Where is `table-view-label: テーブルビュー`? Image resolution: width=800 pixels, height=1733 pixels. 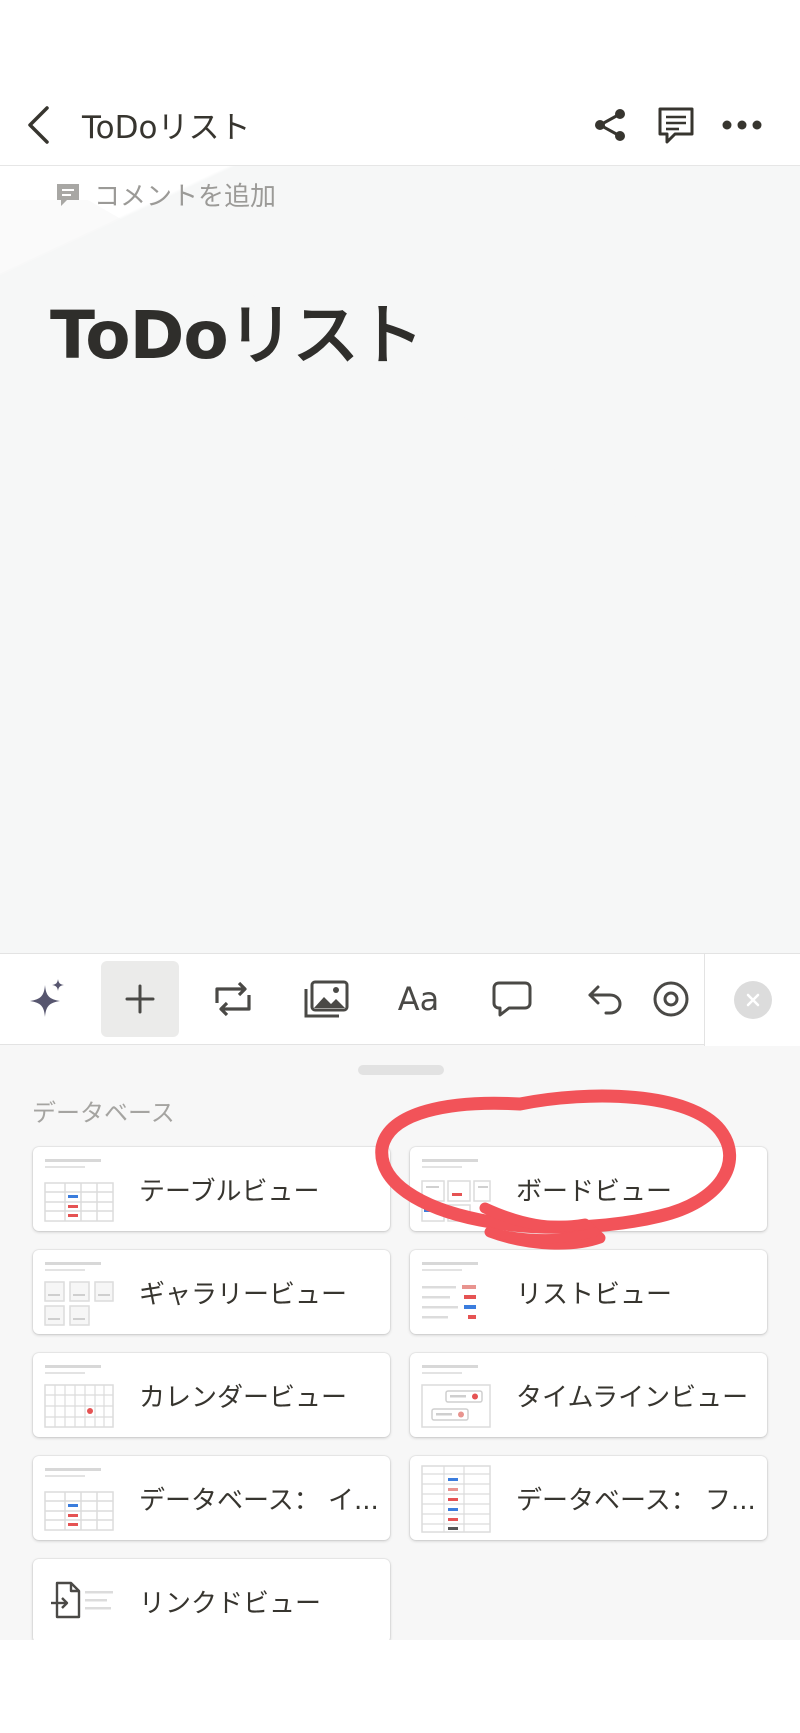 table-view-label: テーブルビュー is located at coordinates (229, 1191).